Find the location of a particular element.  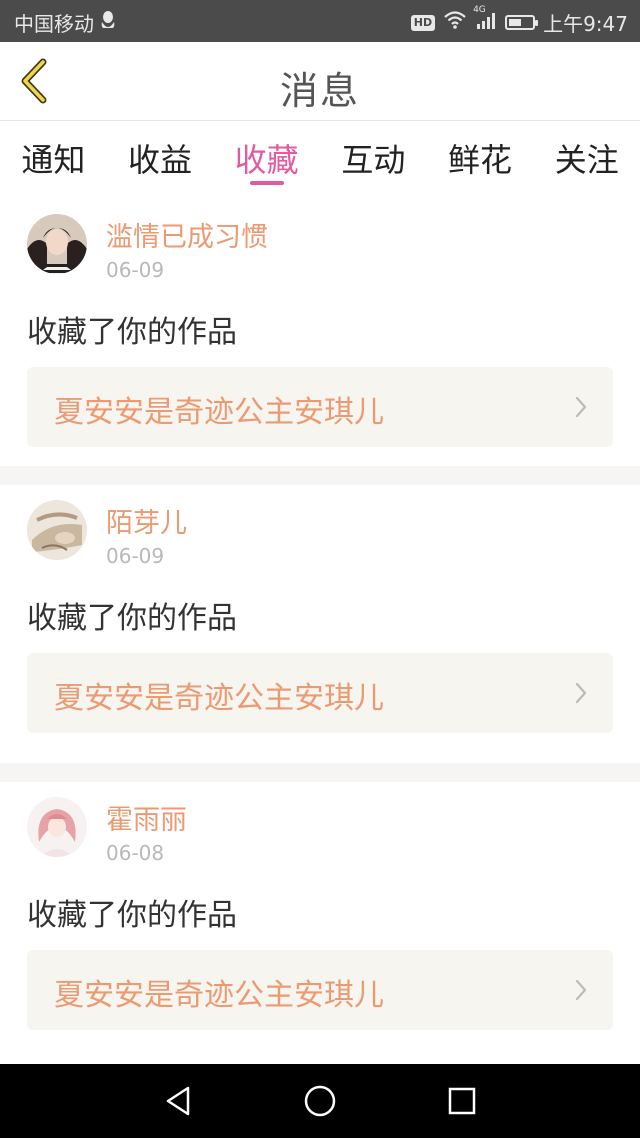

tab-bar: 通知 收益 收藏 互动 鲜花 关注 is located at coordinates (320, 160).